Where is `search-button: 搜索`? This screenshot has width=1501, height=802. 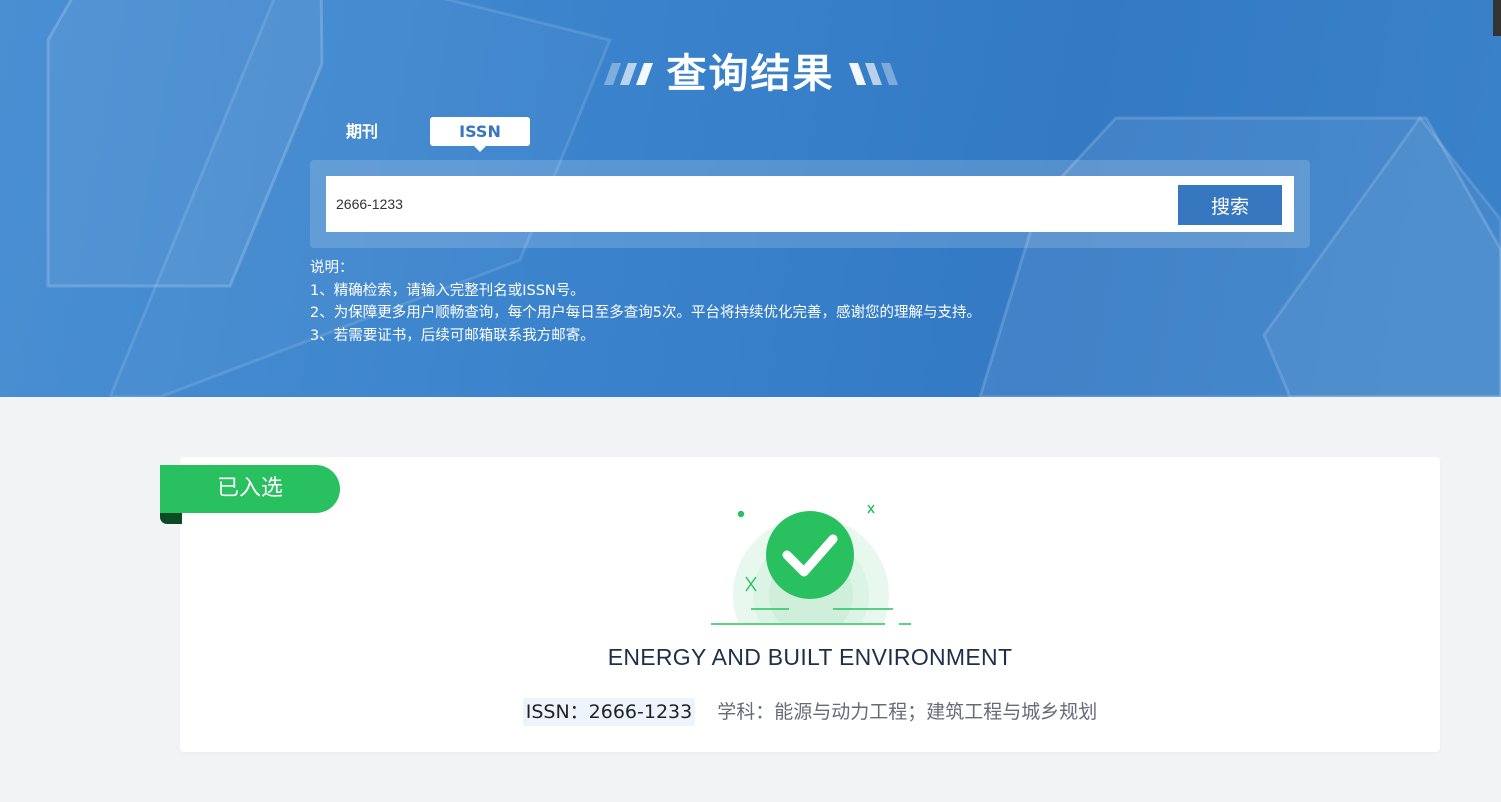 search-button: 搜索 is located at coordinates (1230, 205).